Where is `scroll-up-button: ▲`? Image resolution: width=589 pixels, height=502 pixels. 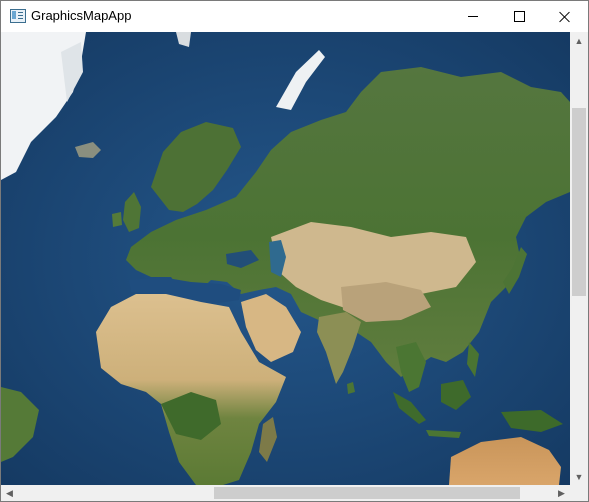 scroll-up-button: ▲ is located at coordinates (579, 40).